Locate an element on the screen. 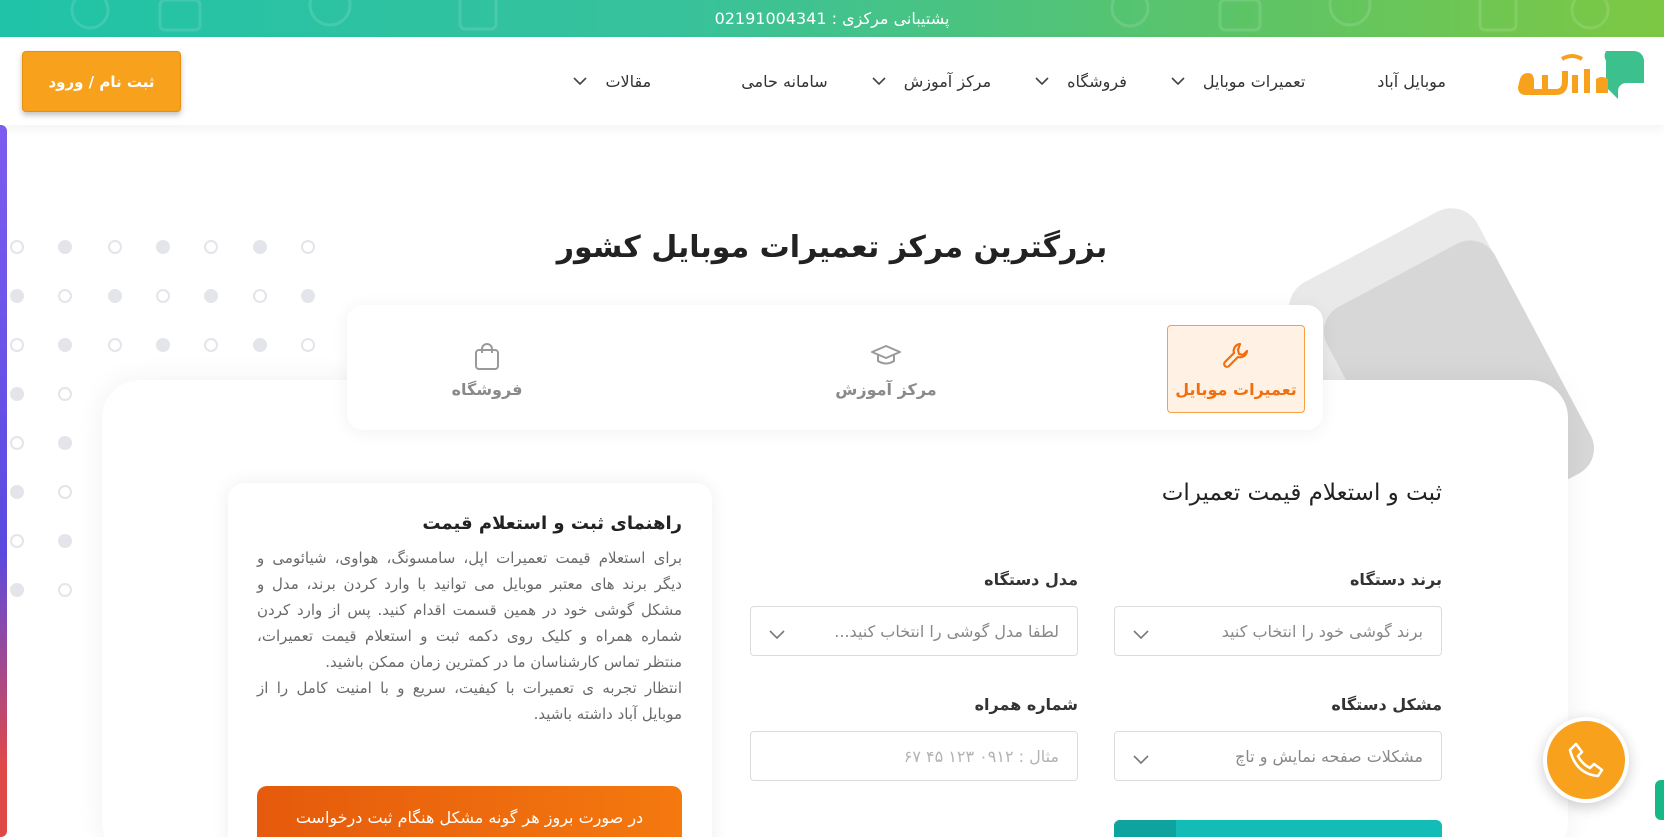 The width and height of the screenshot is (1664, 837). nav-item-education: مرکز آموزش is located at coordinates (931, 81).